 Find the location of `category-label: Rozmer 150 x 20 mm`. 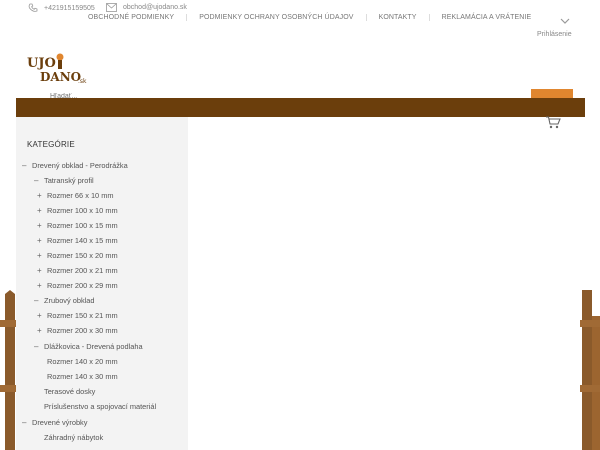

category-label: Rozmer 150 x 20 mm is located at coordinates (82, 255).